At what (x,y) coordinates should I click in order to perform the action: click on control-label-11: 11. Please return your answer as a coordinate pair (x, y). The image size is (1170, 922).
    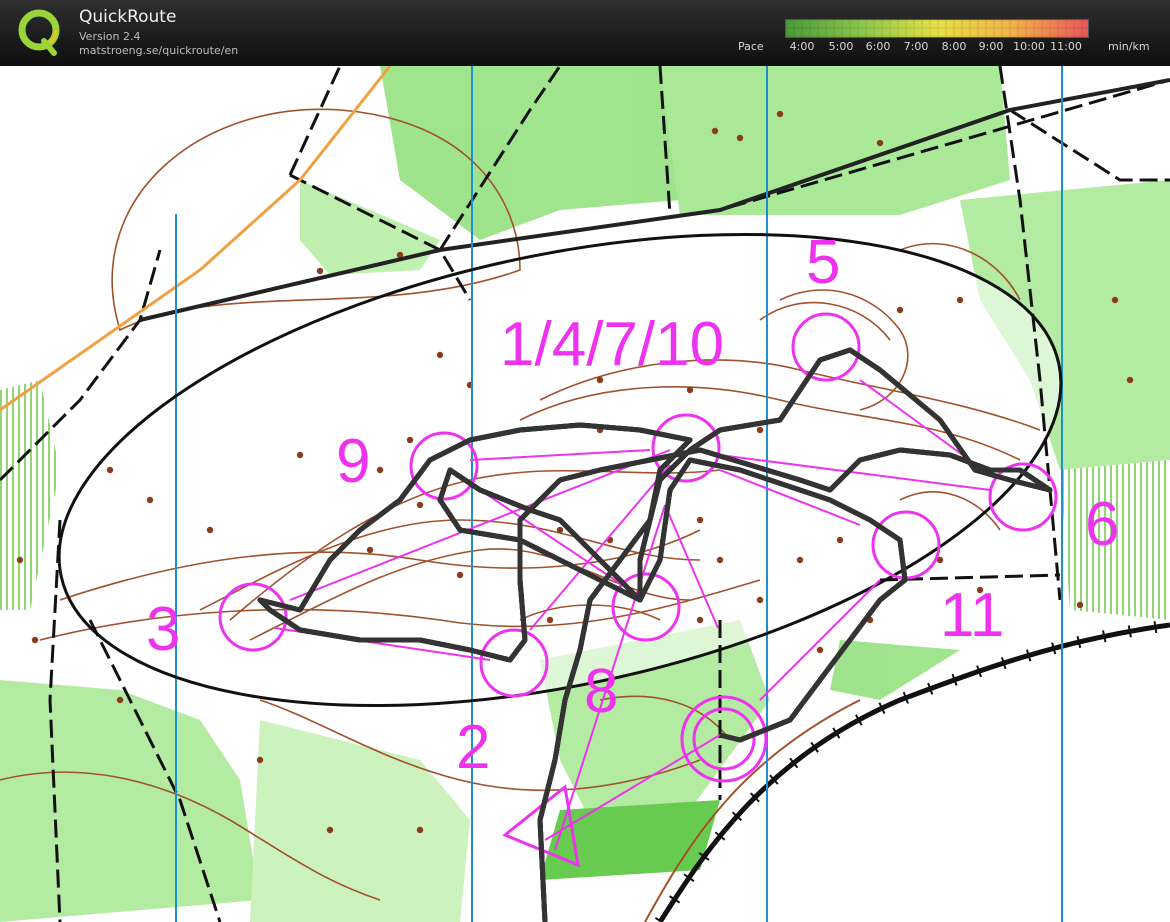
    Looking at the image, I should click on (972, 615).